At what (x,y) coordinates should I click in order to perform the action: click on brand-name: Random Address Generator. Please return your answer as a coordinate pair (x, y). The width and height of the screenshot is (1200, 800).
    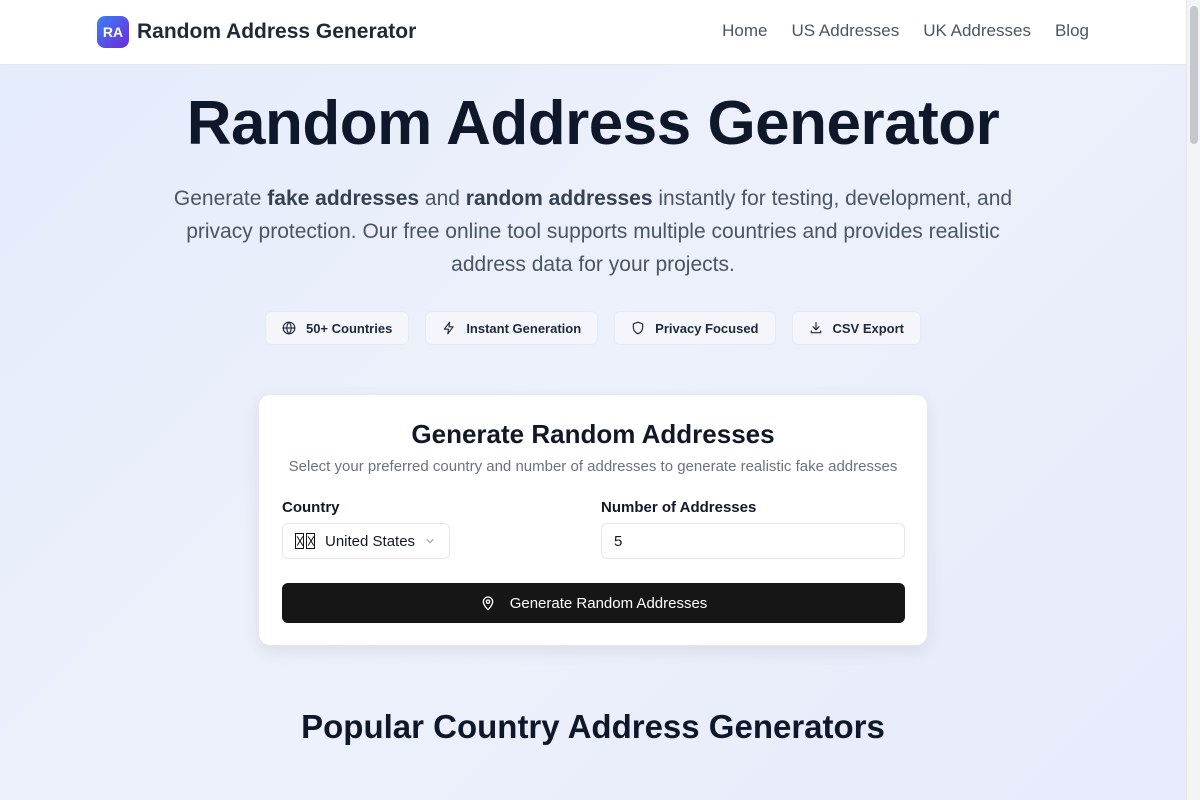
    Looking at the image, I should click on (276, 32).